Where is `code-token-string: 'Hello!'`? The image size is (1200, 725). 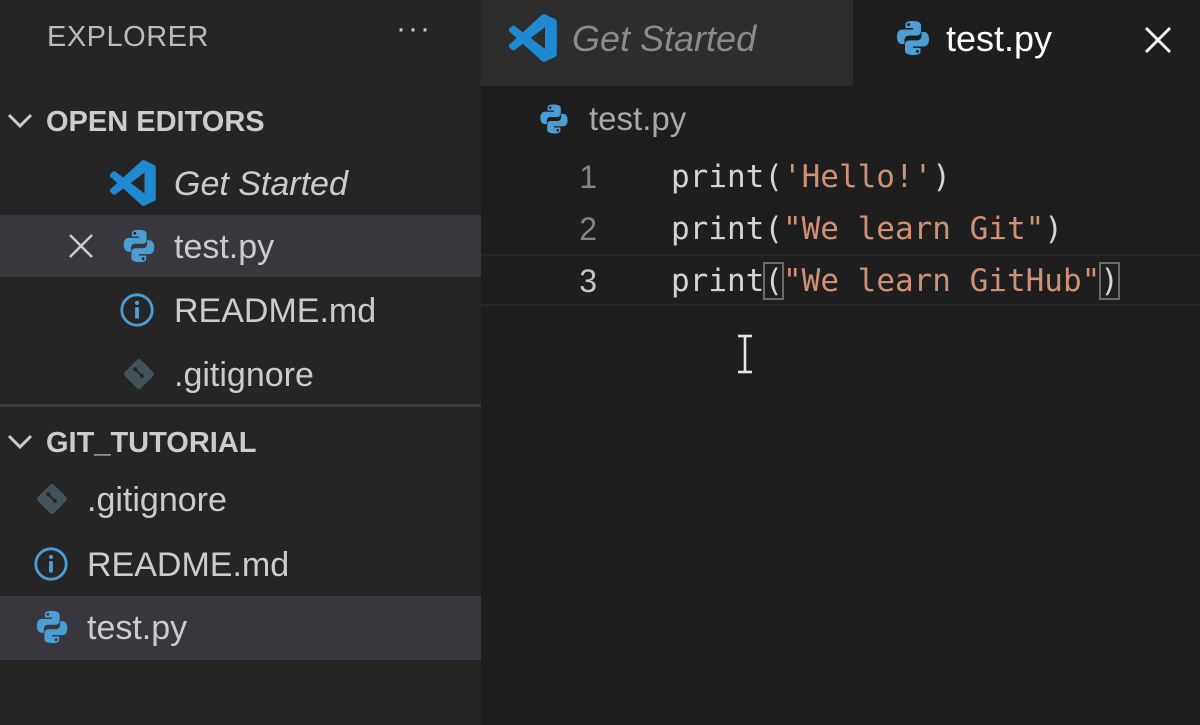
code-token-string: 'Hello!' is located at coordinates (857, 177).